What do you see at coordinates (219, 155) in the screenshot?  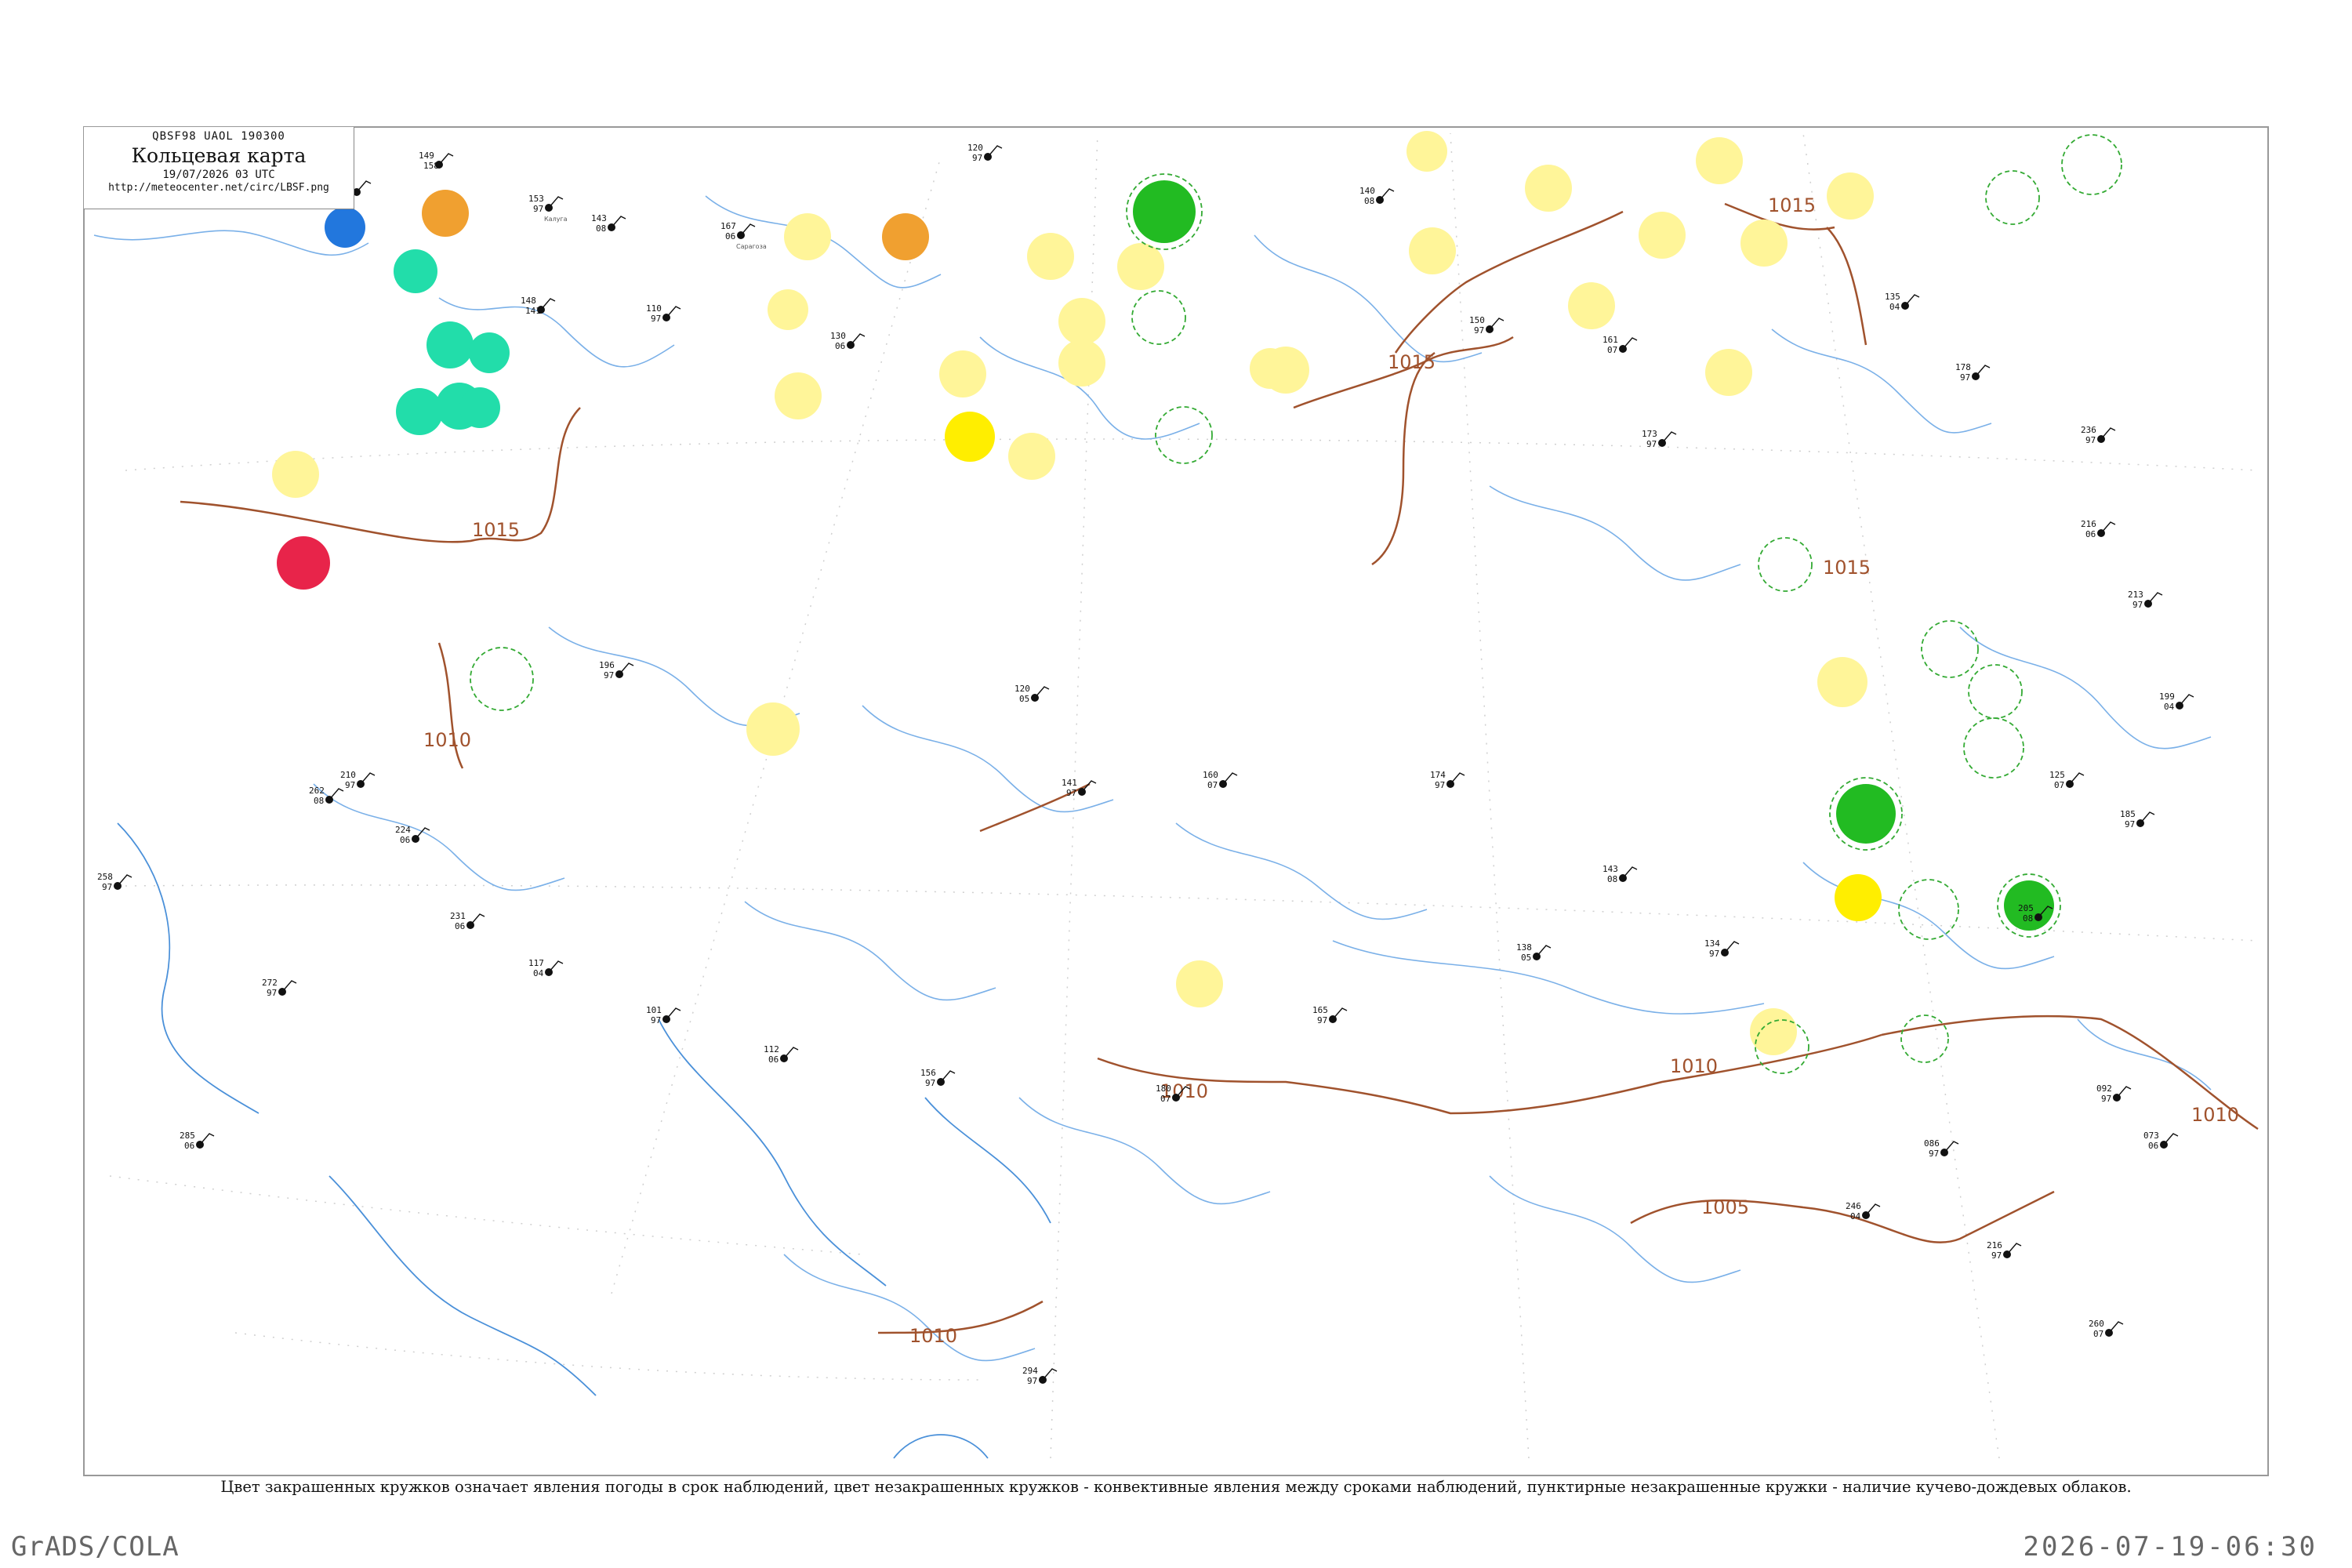 I see `map-title: Кольцевая карта` at bounding box center [219, 155].